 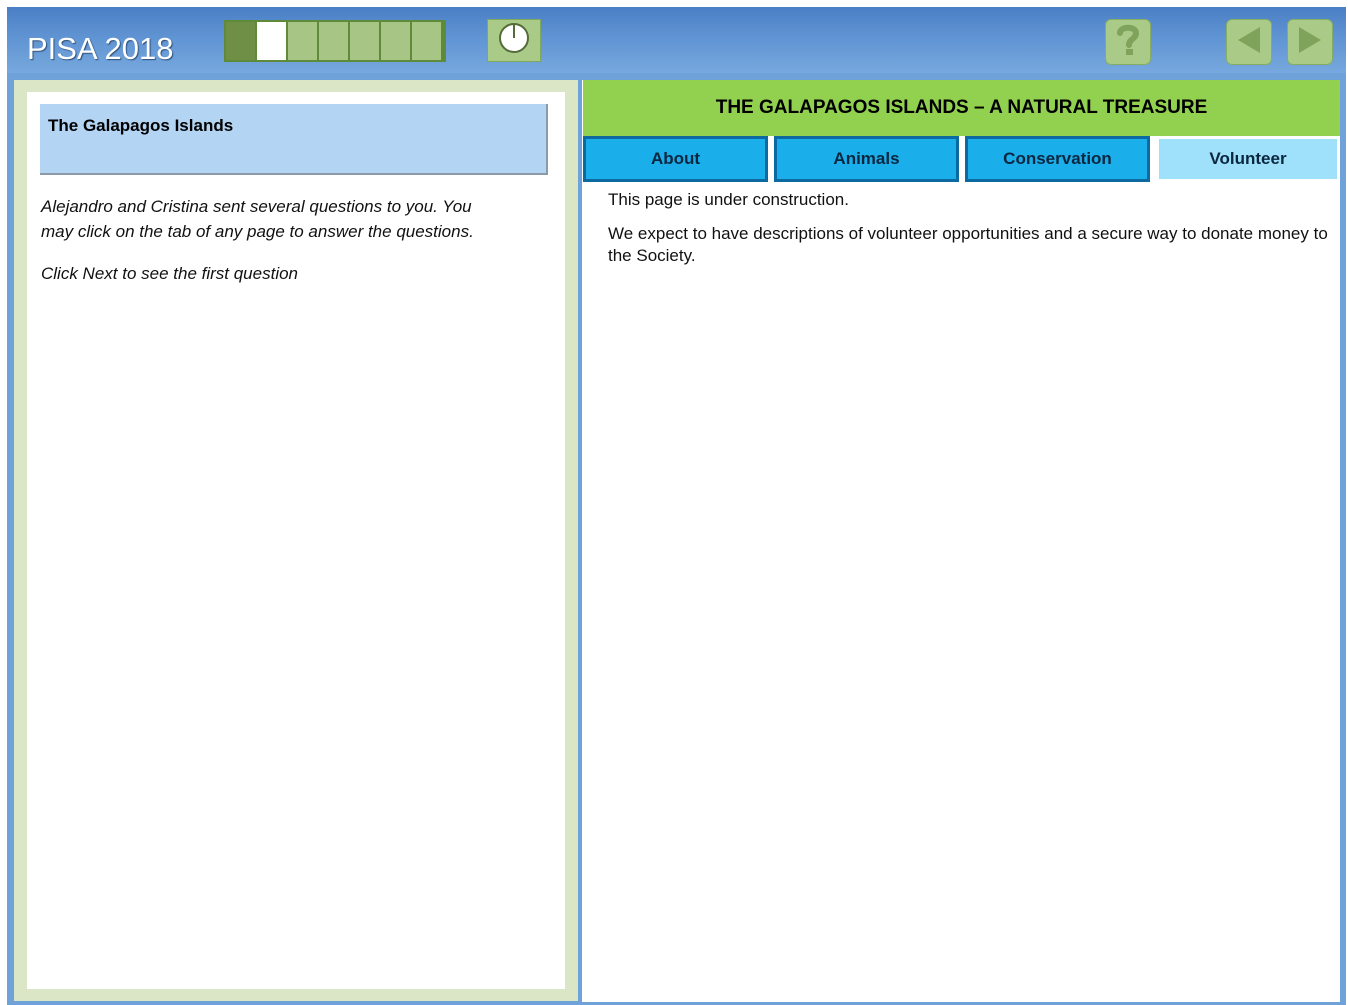 I want to click on next-button, so click(x=1310, y=42).